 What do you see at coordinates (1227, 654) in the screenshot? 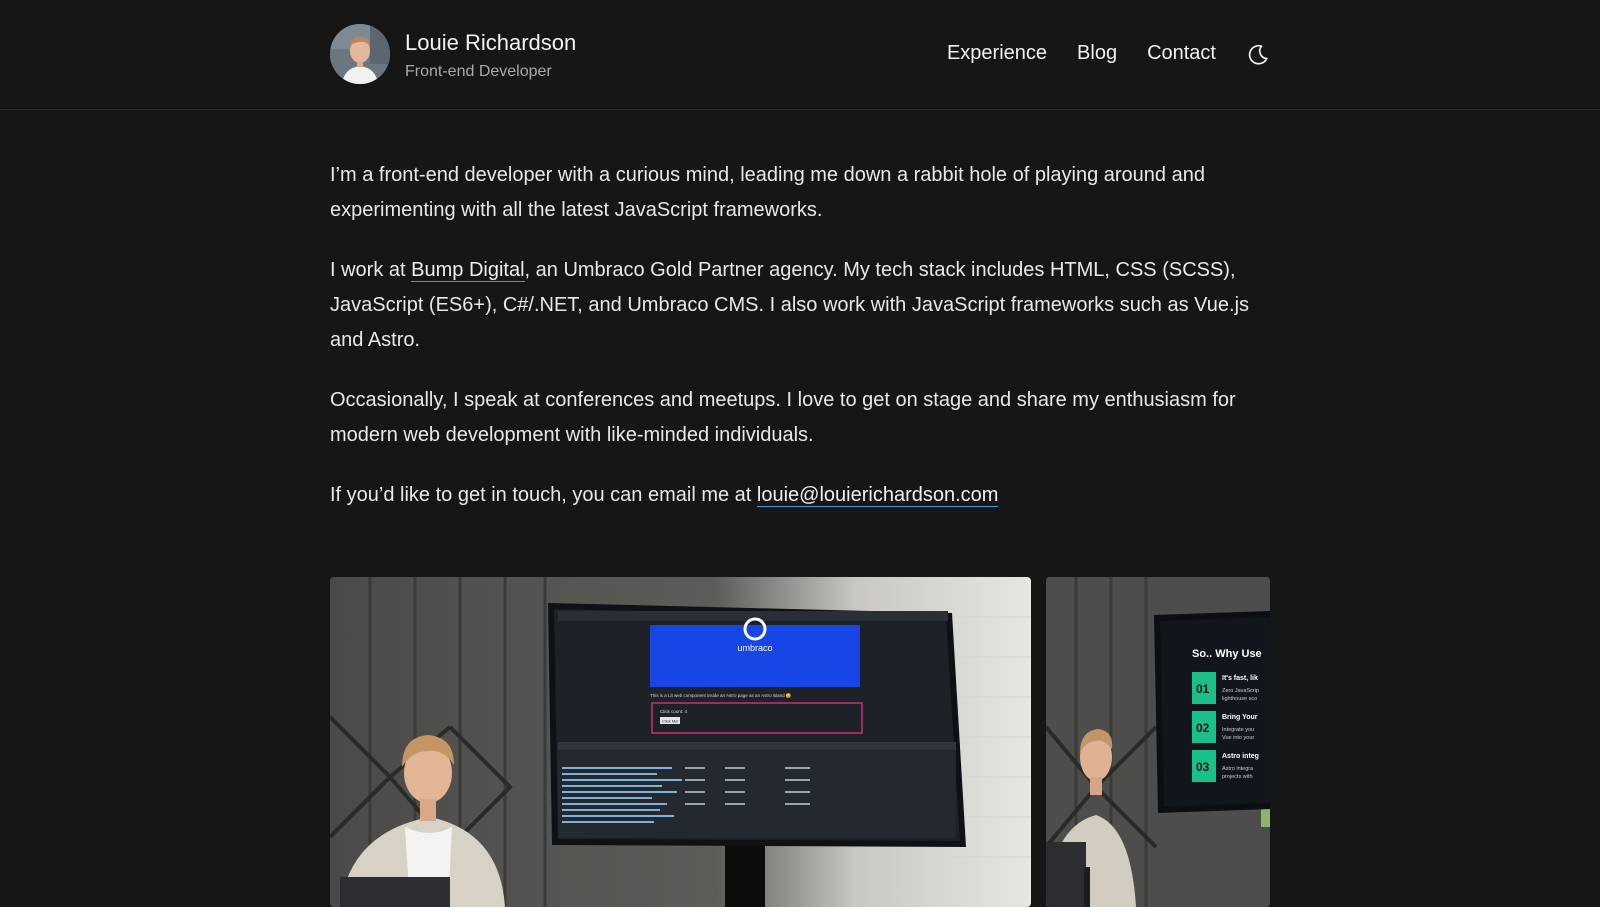
I see `slide-title: So.. Why Use` at bounding box center [1227, 654].